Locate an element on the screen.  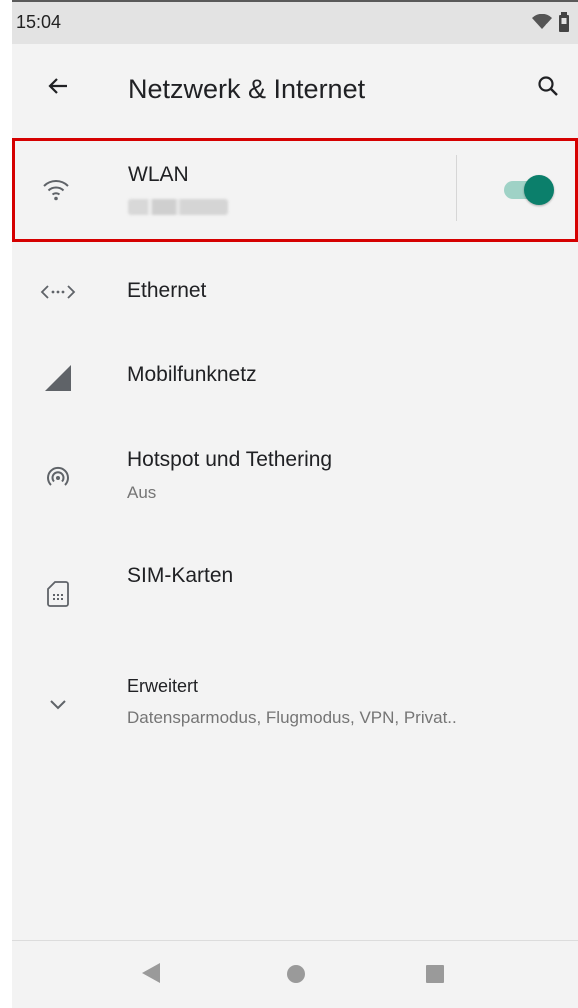
list-item-hotspot: Hotspot und Tethering Aus is located at coordinates (295, 478).